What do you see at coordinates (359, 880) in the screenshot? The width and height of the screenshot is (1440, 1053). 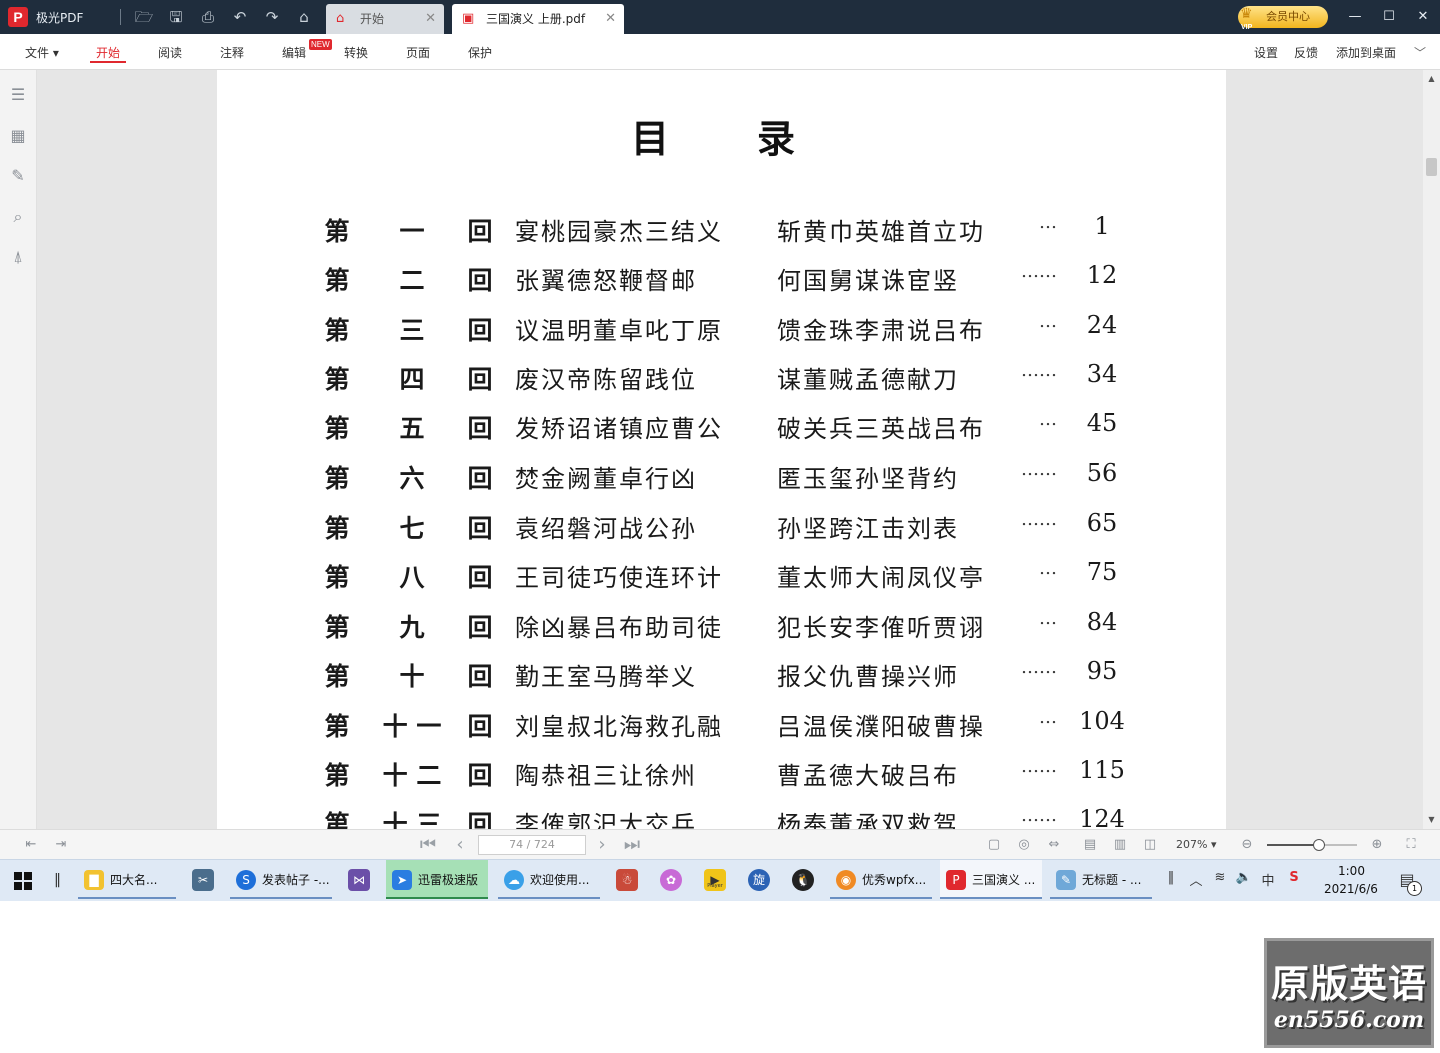 I see `visual-studio-icon: ⋈` at bounding box center [359, 880].